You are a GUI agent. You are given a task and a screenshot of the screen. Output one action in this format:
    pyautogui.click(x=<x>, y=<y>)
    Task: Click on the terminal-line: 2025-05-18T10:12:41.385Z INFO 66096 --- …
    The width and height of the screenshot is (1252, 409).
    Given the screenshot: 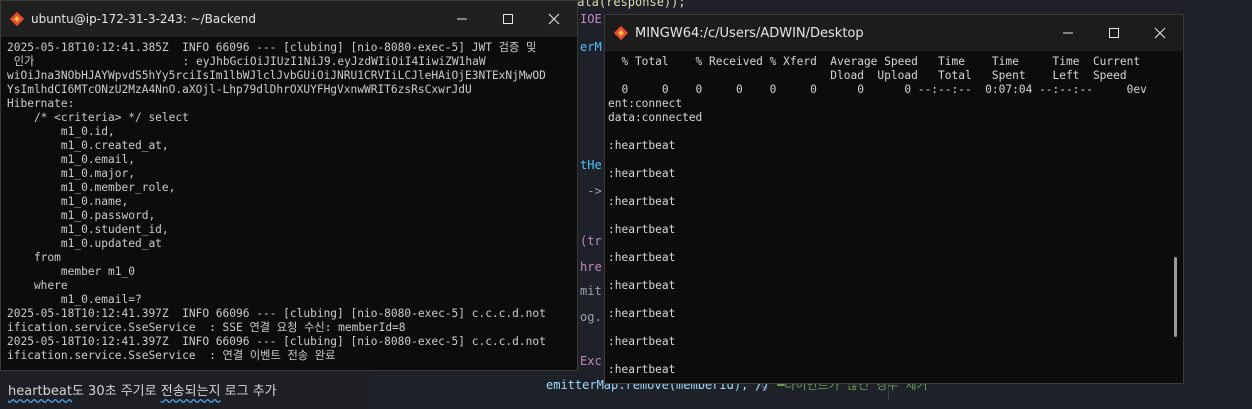 What is the action you would take?
    pyautogui.click(x=272, y=47)
    